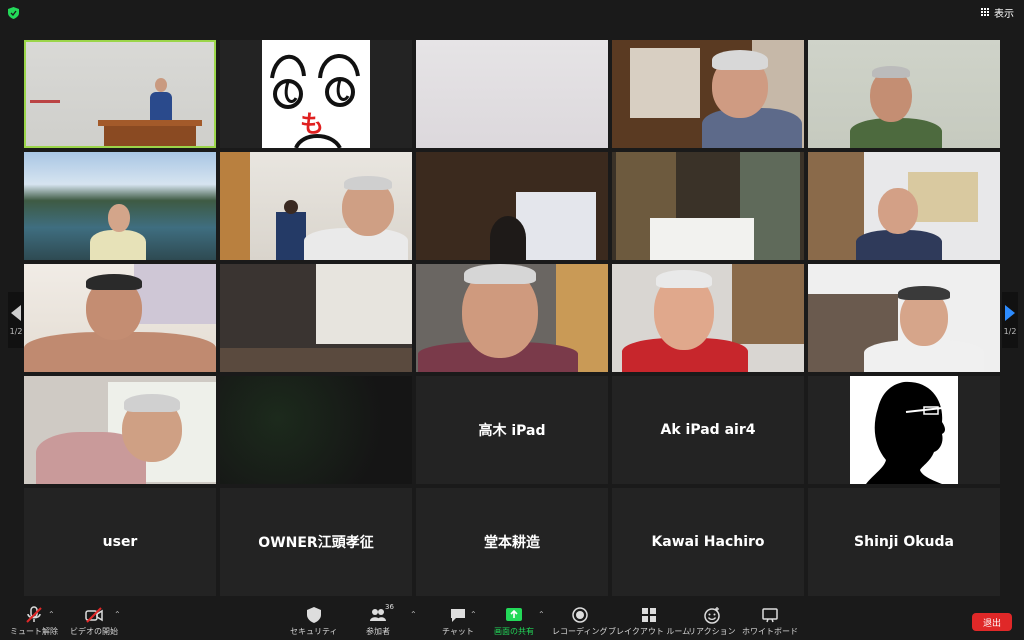 This screenshot has width=1024, height=640. What do you see at coordinates (992, 622) in the screenshot?
I see `leave-meeting-button: 退出` at bounding box center [992, 622].